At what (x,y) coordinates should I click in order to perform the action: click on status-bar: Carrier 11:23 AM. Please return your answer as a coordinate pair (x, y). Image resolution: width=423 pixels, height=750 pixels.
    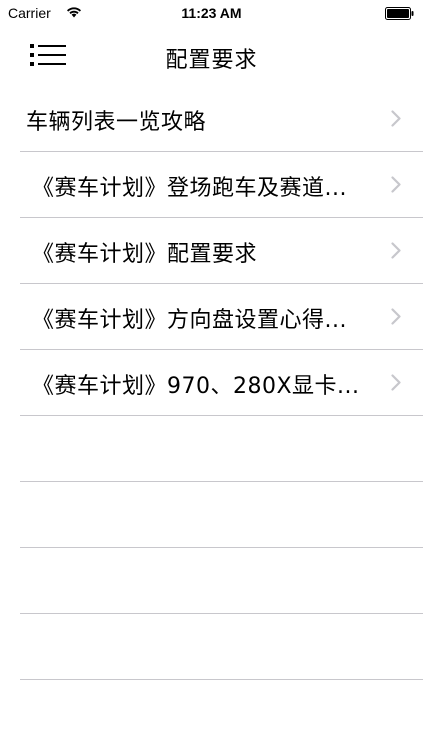
    Looking at the image, I should click on (211, 14).